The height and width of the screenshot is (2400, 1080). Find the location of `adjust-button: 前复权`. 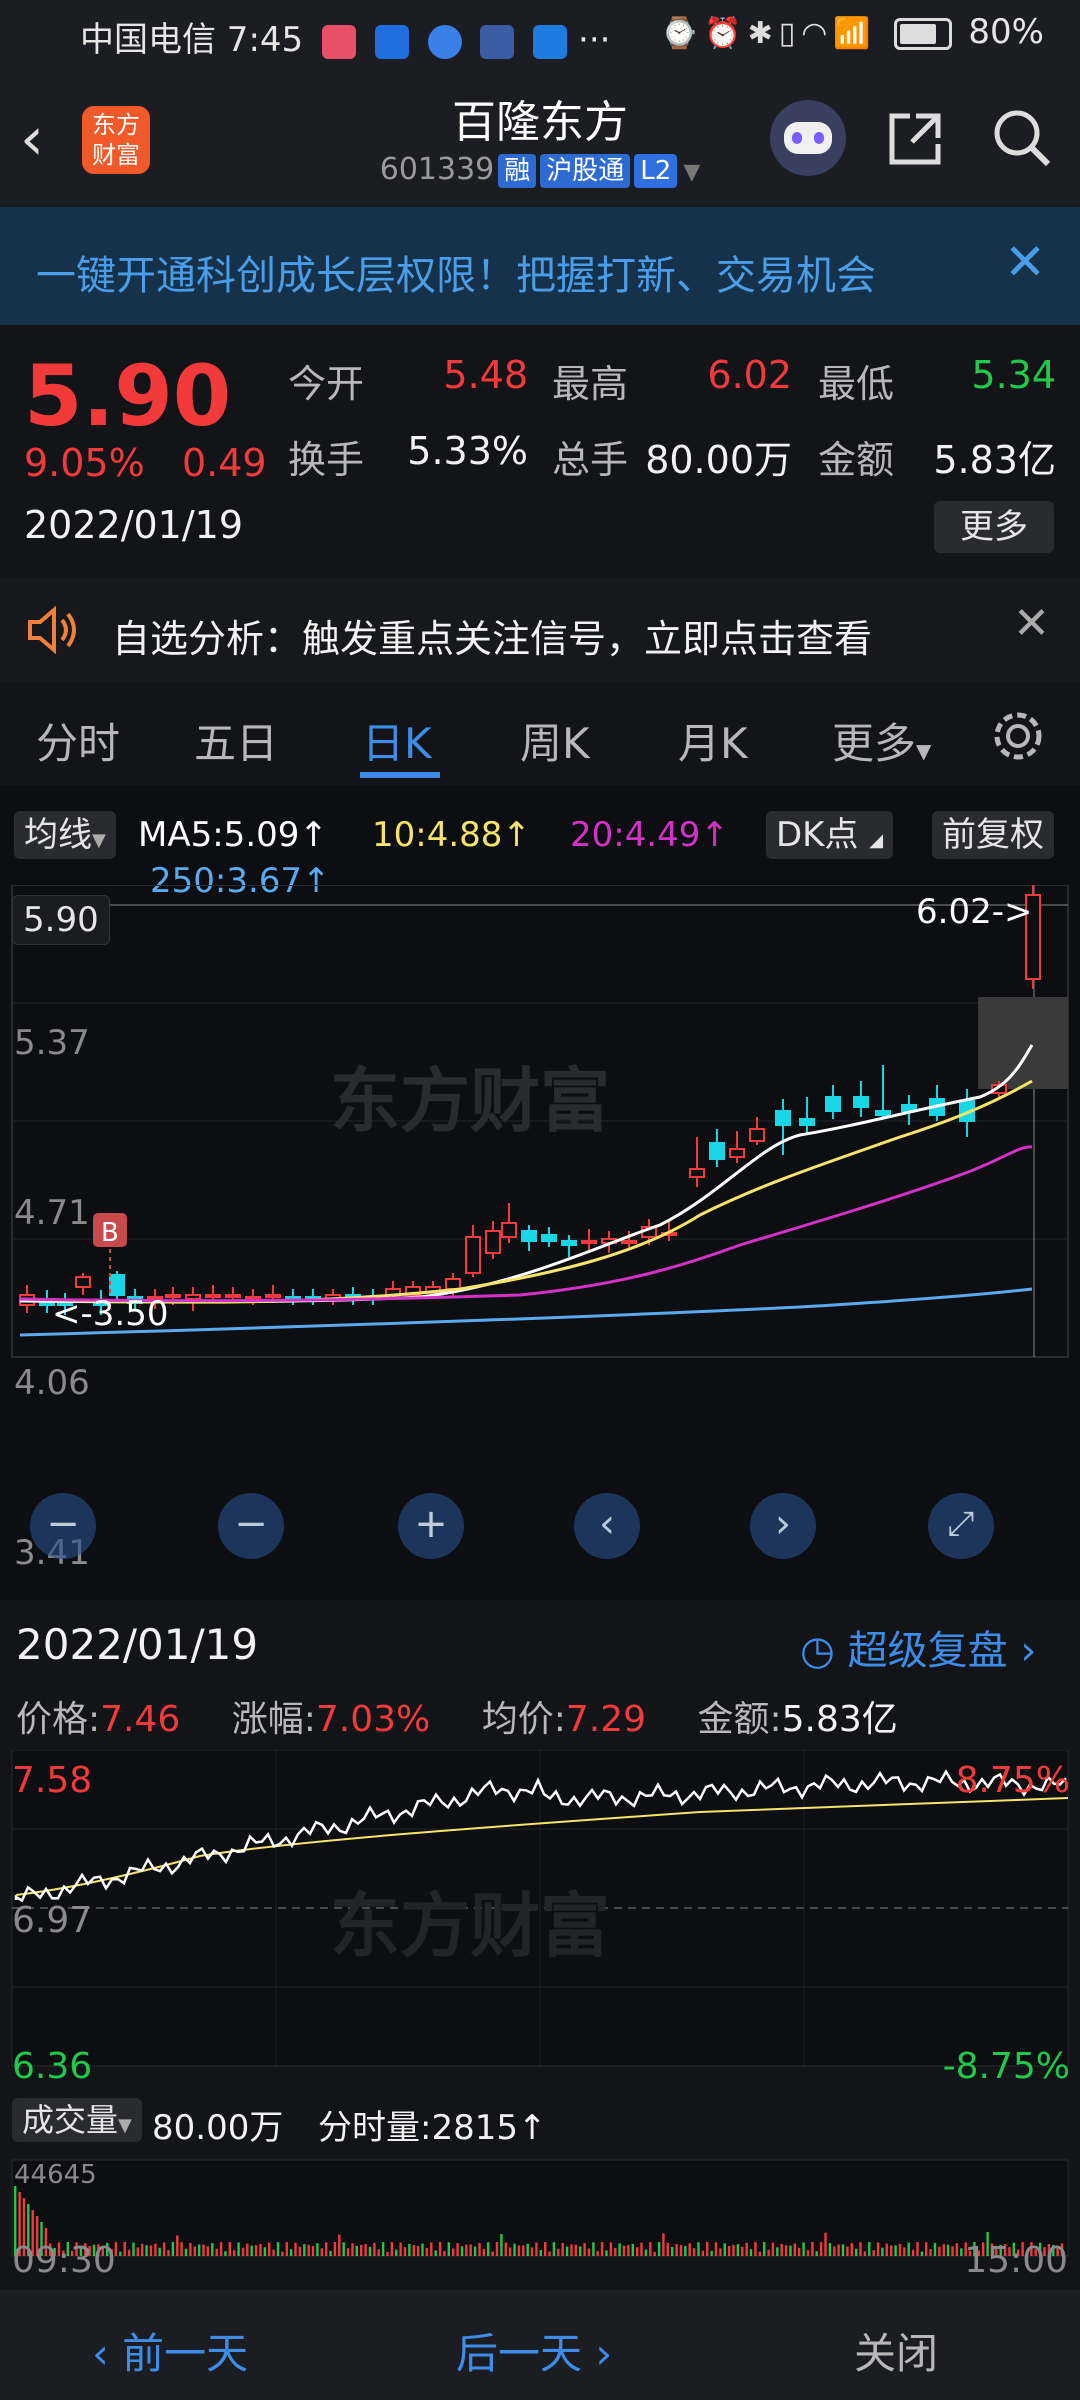

adjust-button: 前复权 is located at coordinates (993, 835).